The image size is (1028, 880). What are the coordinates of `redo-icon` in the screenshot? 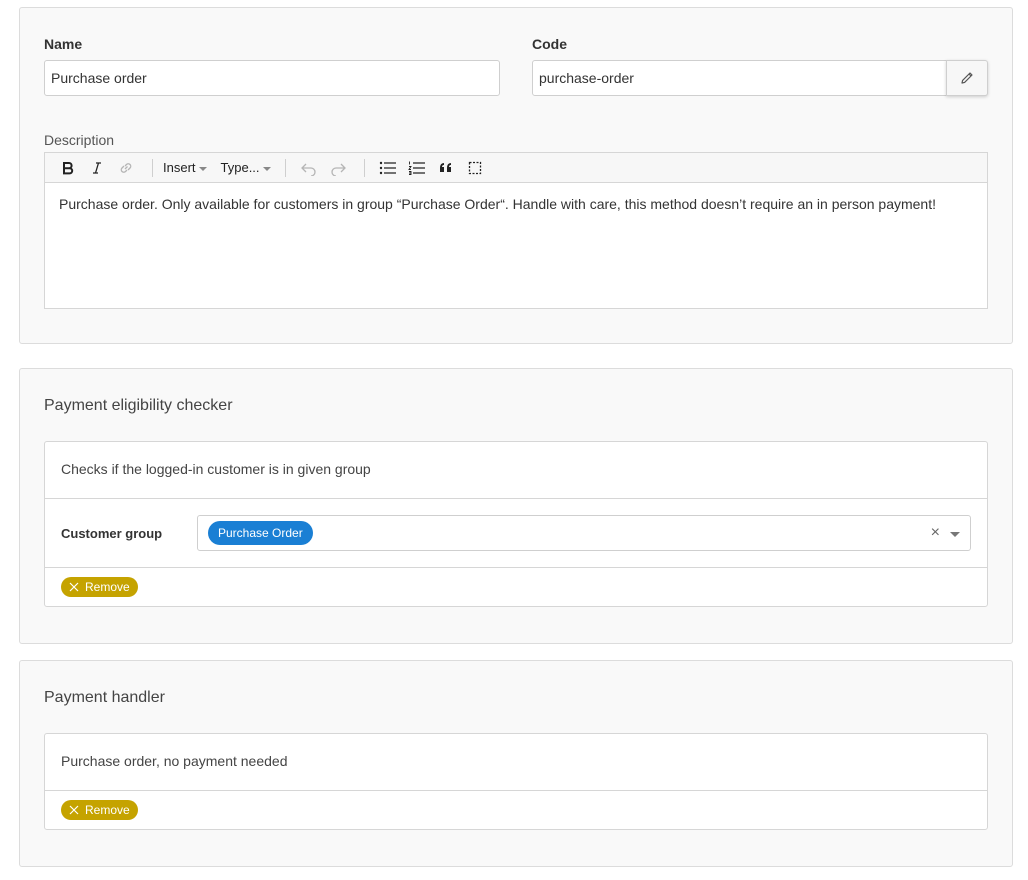 It's located at (338, 169).